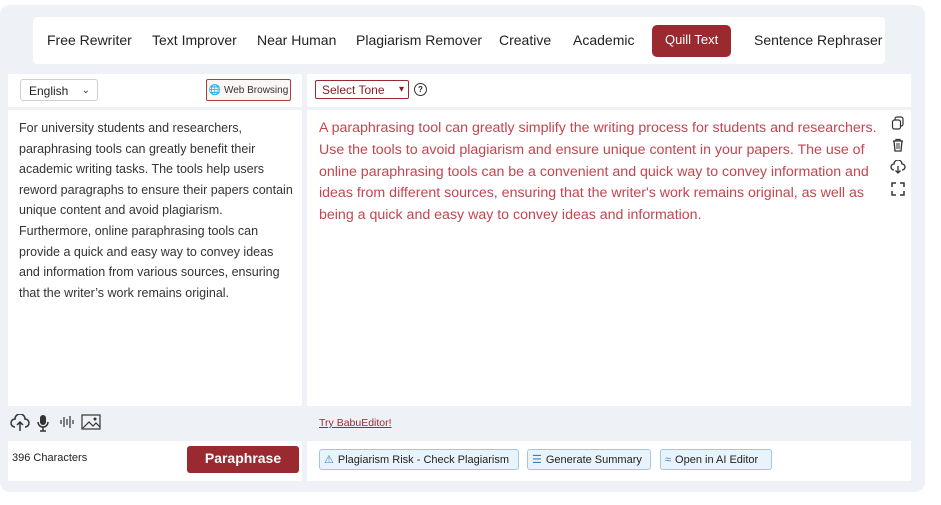  What do you see at coordinates (256, 90) in the screenshot?
I see `web-browsing-label: Web Browsing` at bounding box center [256, 90].